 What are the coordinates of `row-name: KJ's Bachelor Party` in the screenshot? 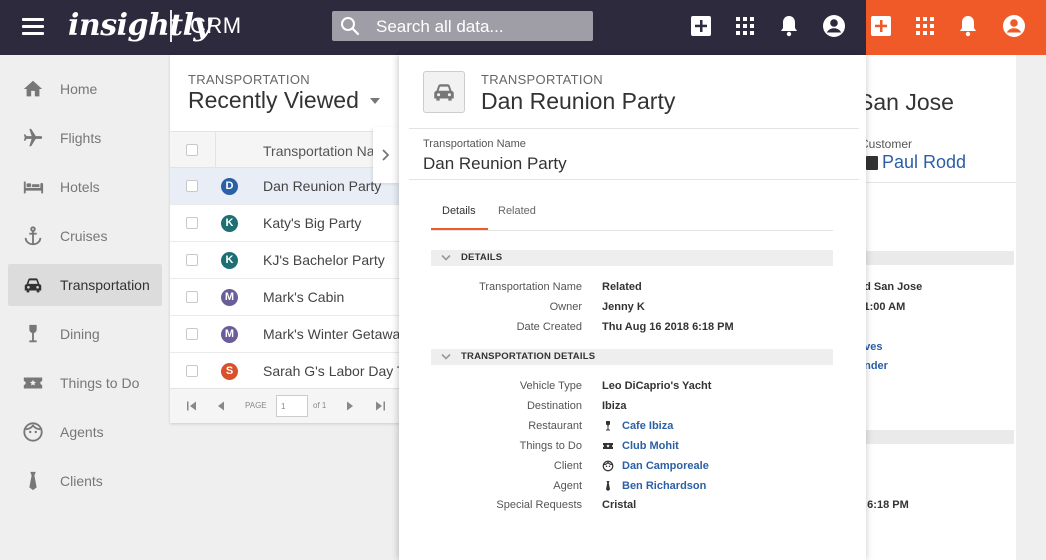 It's located at (332, 260).